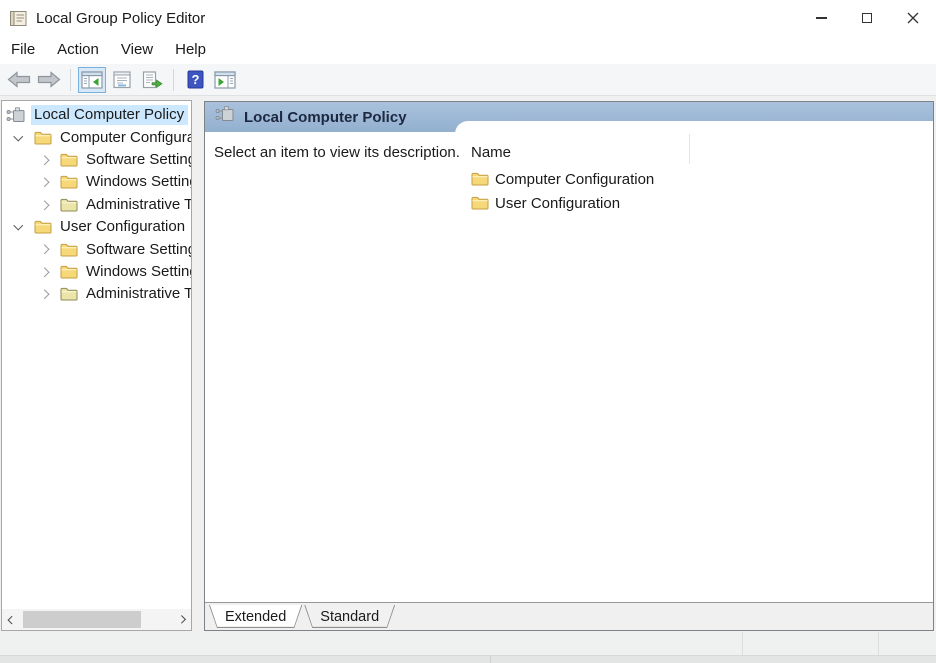 The height and width of the screenshot is (663, 936). I want to click on toolbar-show-action-pane-button, so click(225, 80).